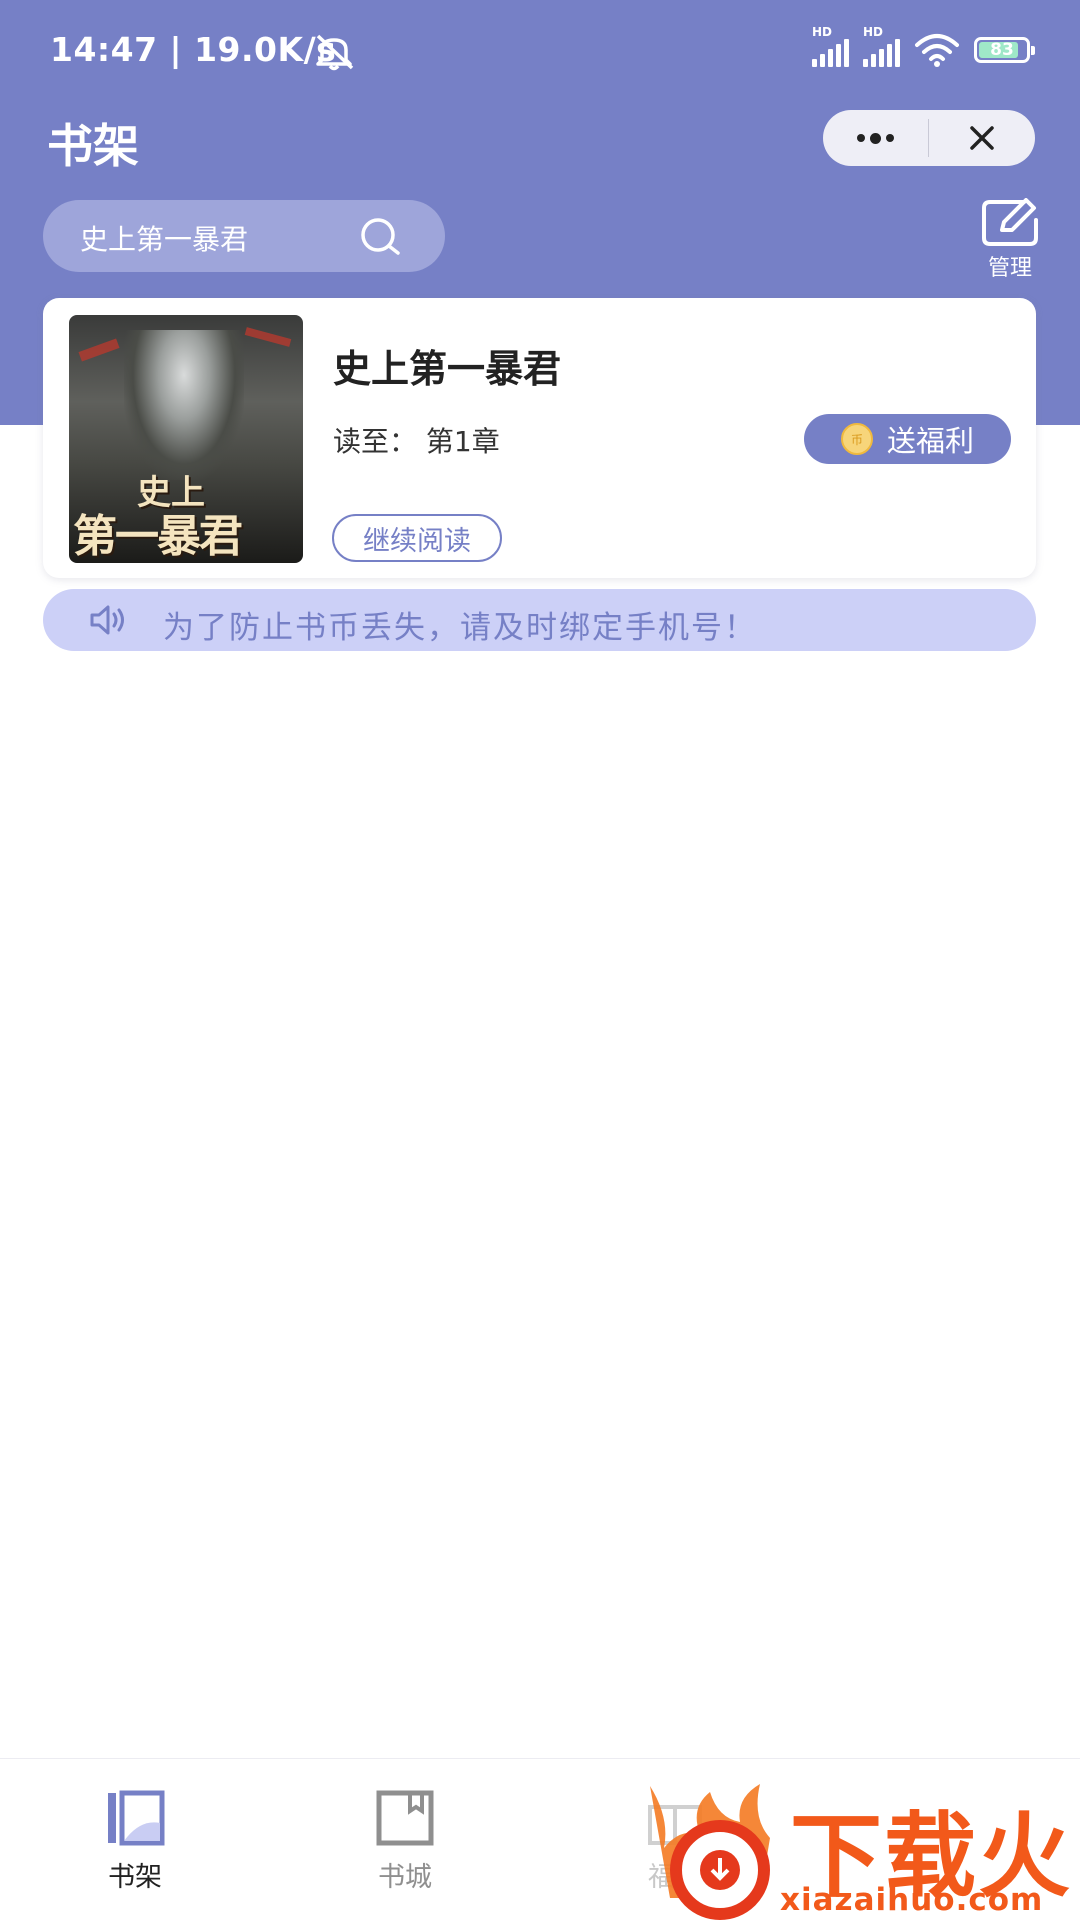  I want to click on reading-progress: 读至： 第1章, so click(416, 441).